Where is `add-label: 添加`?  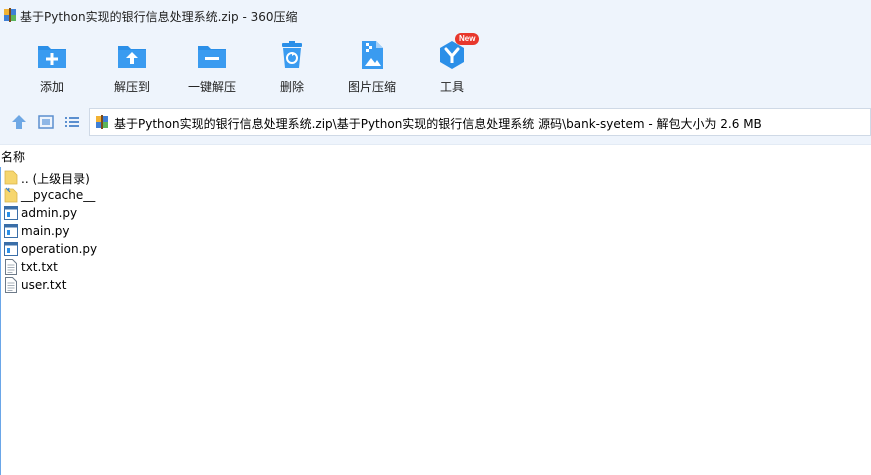
add-label: 添加 is located at coordinates (51, 87).